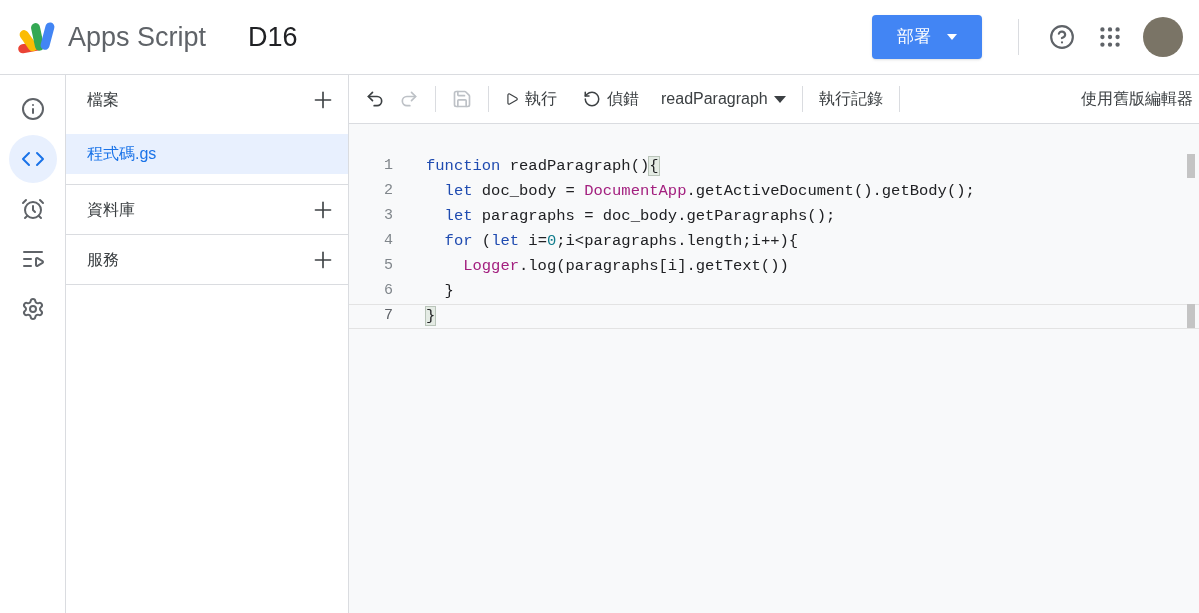  Describe the element at coordinates (103, 259) in the screenshot. I see `section-title: 服務` at that location.